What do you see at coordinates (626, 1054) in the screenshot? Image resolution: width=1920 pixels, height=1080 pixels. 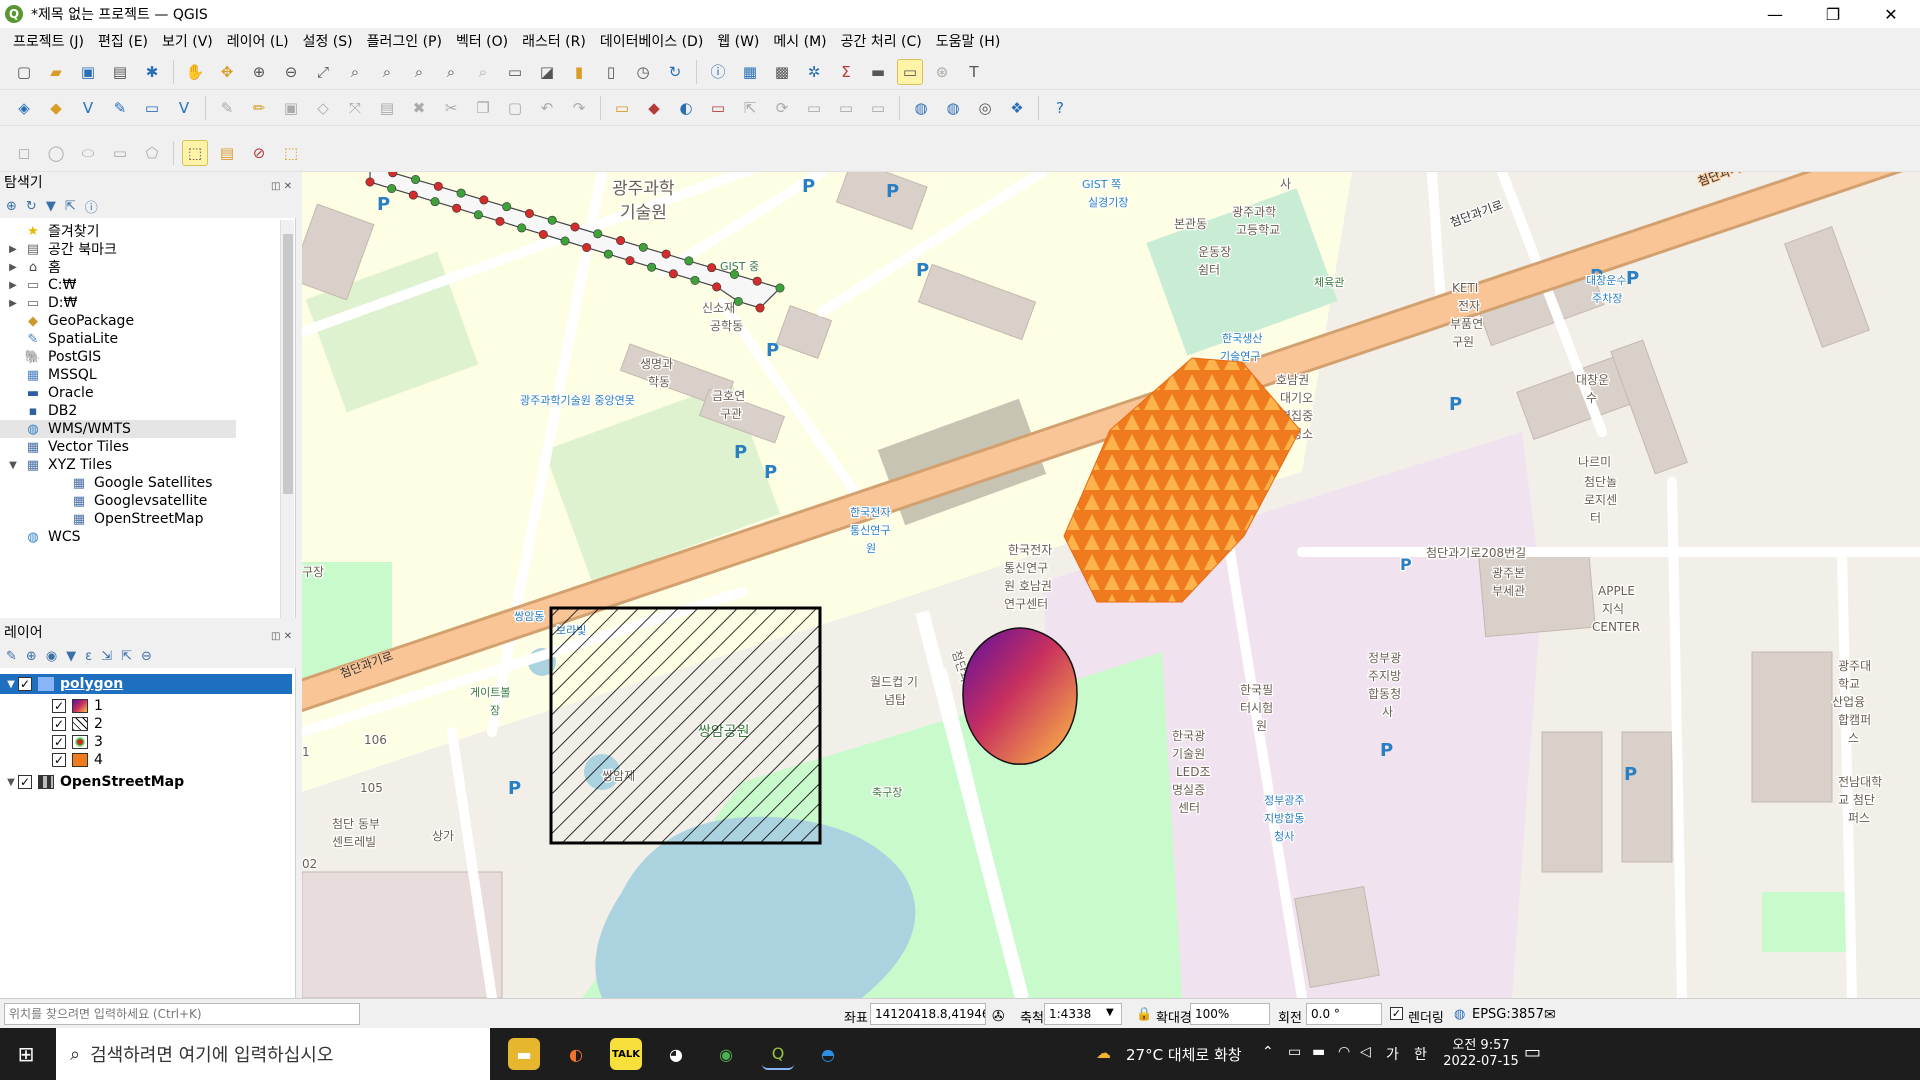 I see `kakaotalk-icon: TALK` at bounding box center [626, 1054].